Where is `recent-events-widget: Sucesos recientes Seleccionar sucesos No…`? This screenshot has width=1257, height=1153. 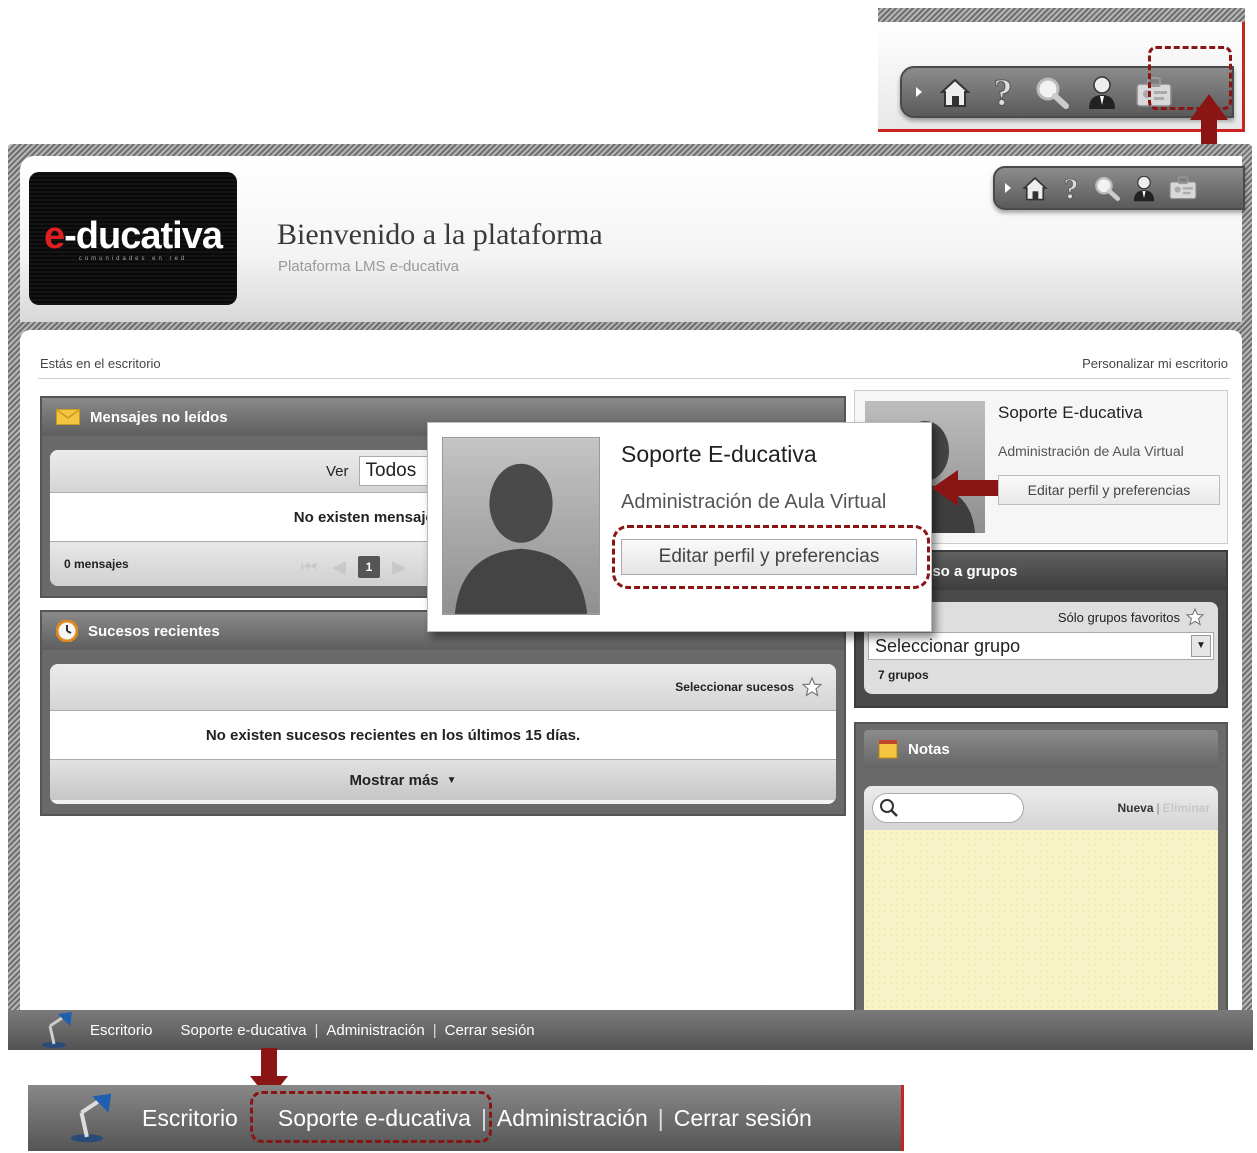
recent-events-widget: Sucesos recientes Seleccionar sucesos No… is located at coordinates (443, 713).